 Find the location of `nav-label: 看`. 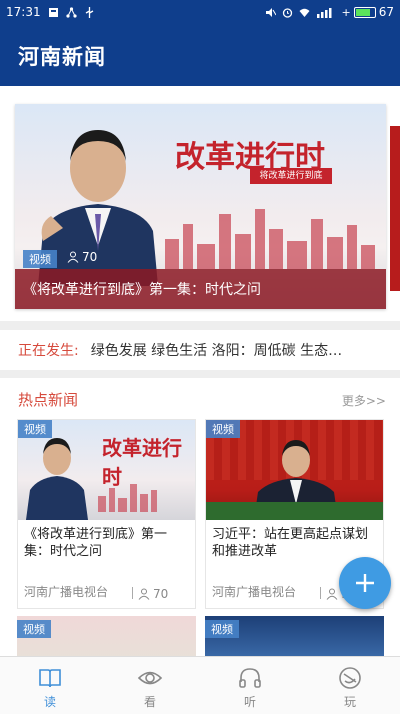

nav-label: 看 is located at coordinates (149, 702).